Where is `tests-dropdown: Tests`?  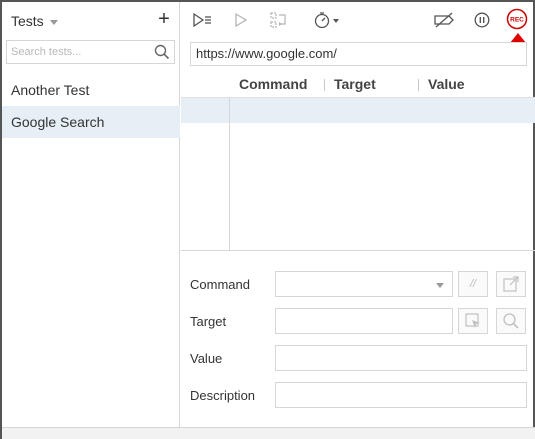 tests-dropdown: Tests is located at coordinates (34, 21).